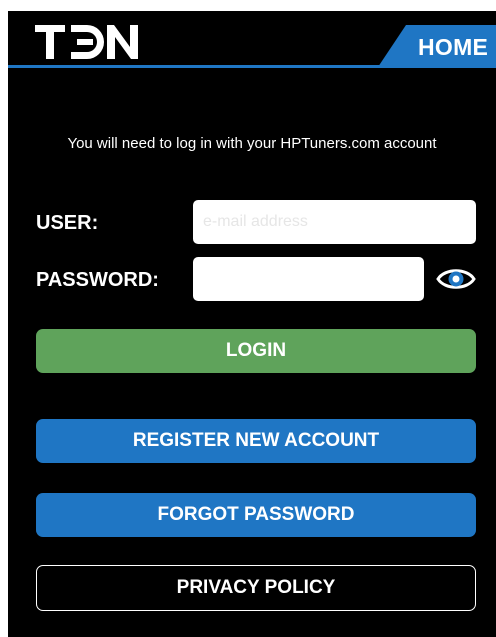  What do you see at coordinates (456, 279) in the screenshot?
I see `eye-icon` at bounding box center [456, 279].